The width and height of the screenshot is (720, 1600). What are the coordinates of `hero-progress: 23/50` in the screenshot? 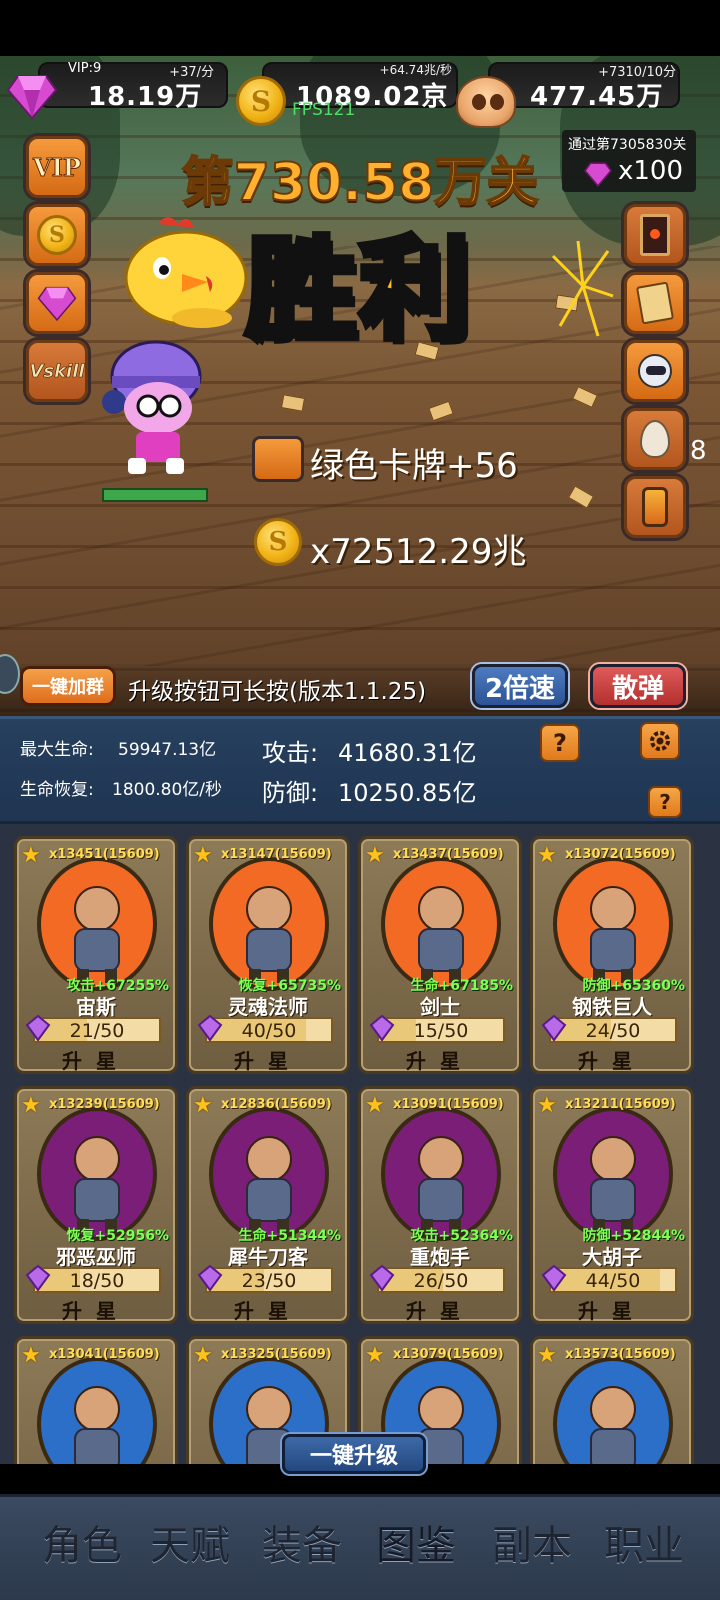 It's located at (269, 1281).